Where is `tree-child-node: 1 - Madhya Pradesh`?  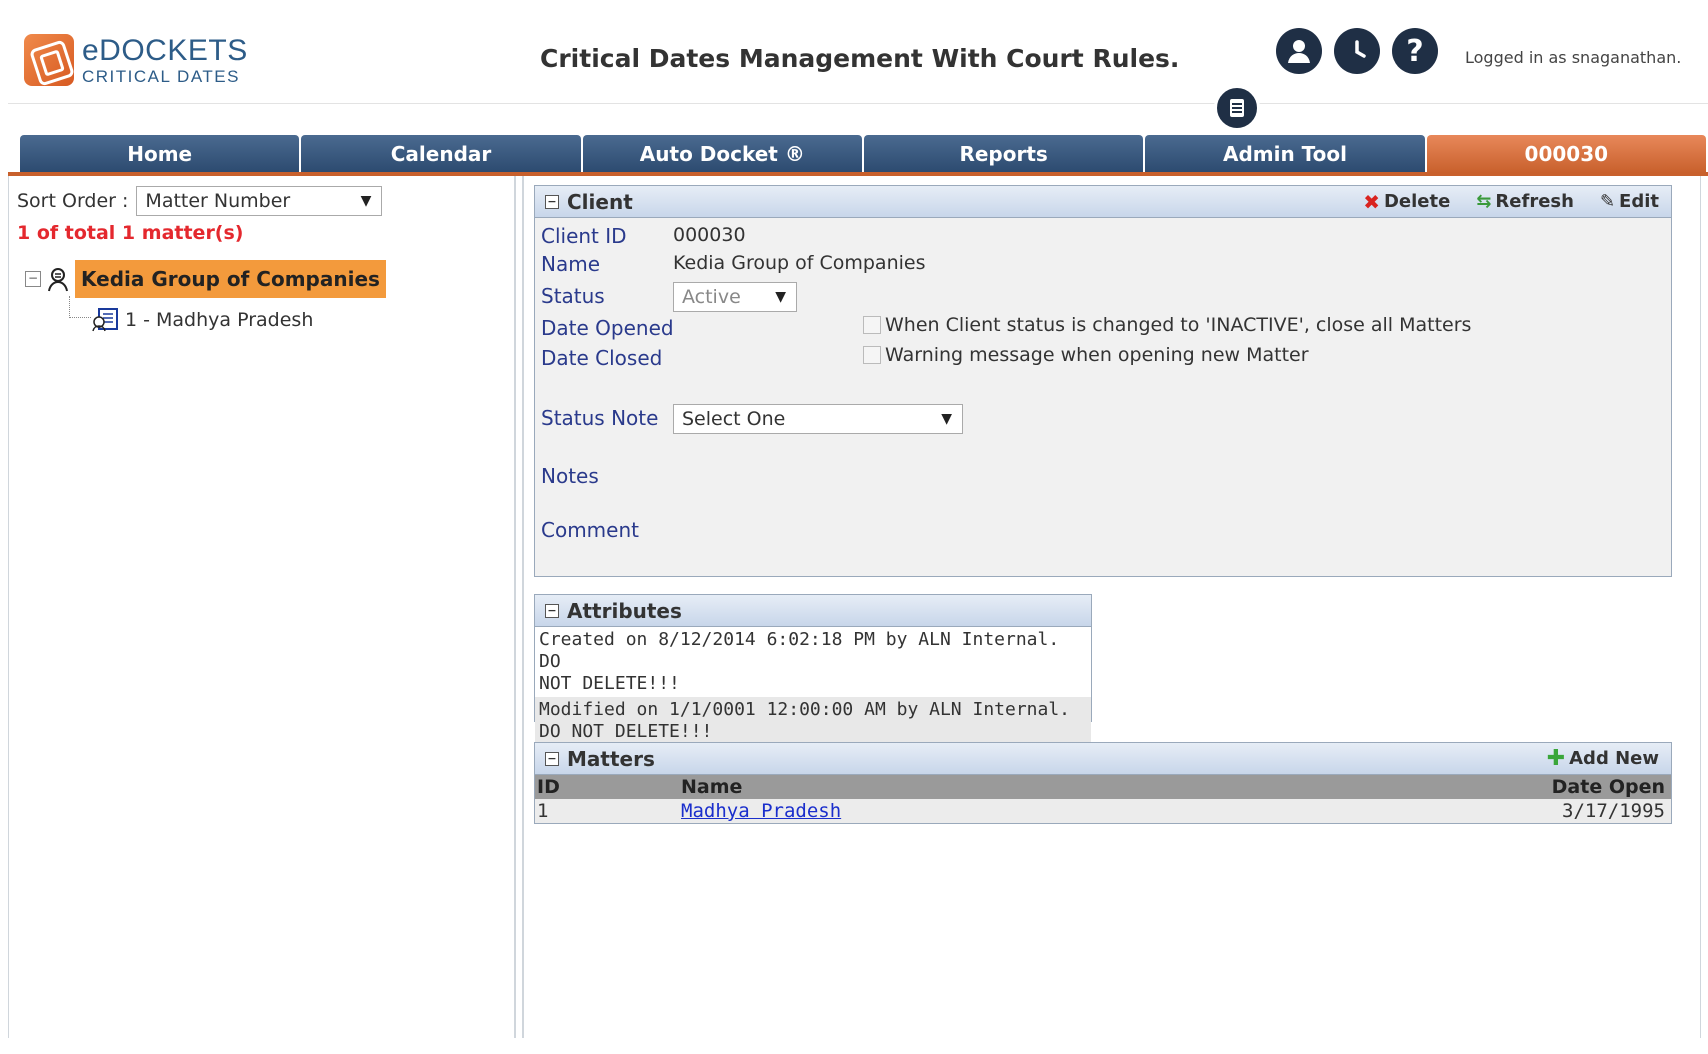
tree-child-node: 1 - Madhya Pradesh is located at coordinates (202, 320).